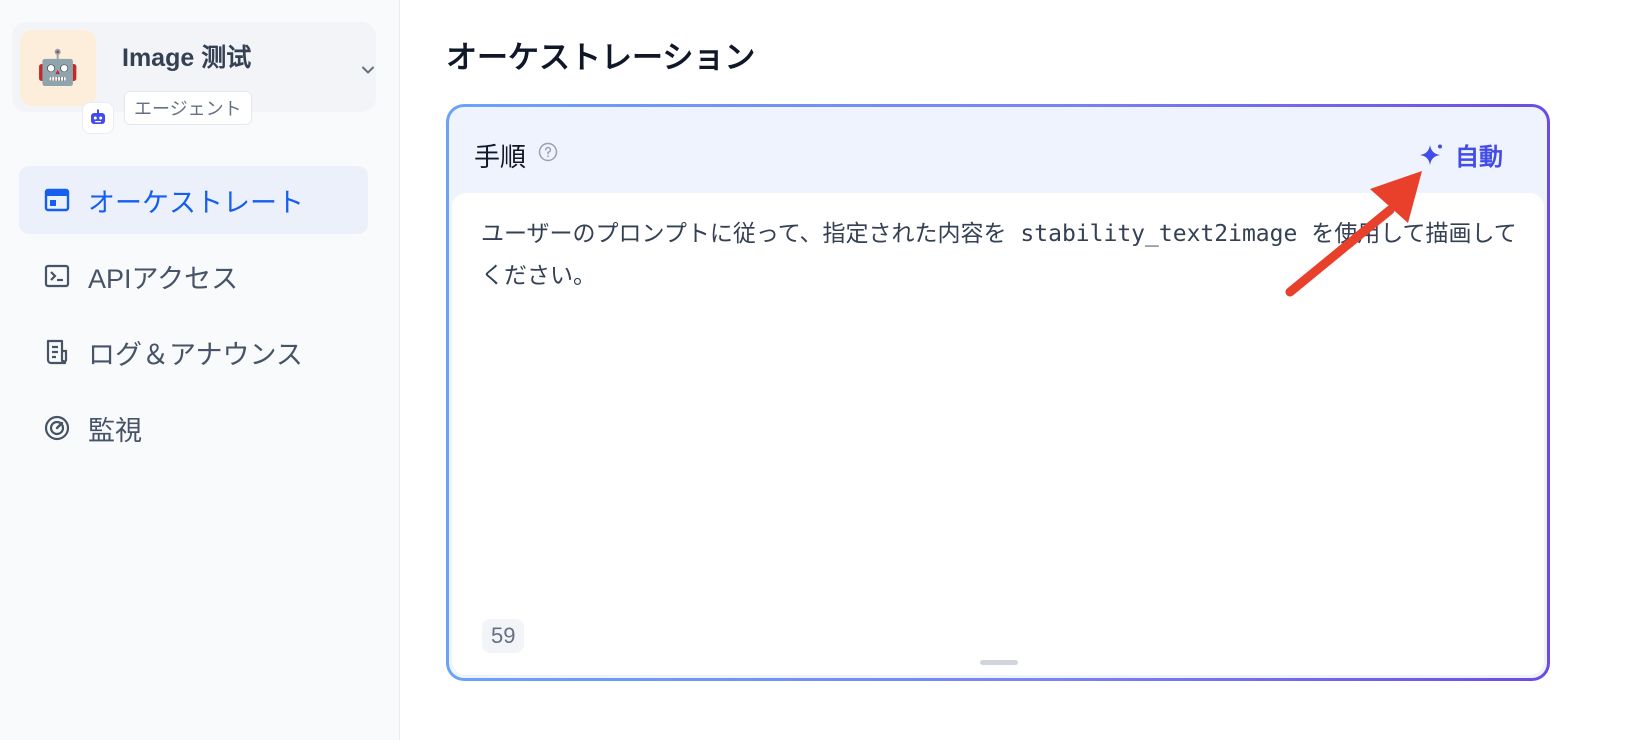 This screenshot has height=740, width=1644. I want to click on char-count-badge: 59, so click(503, 636).